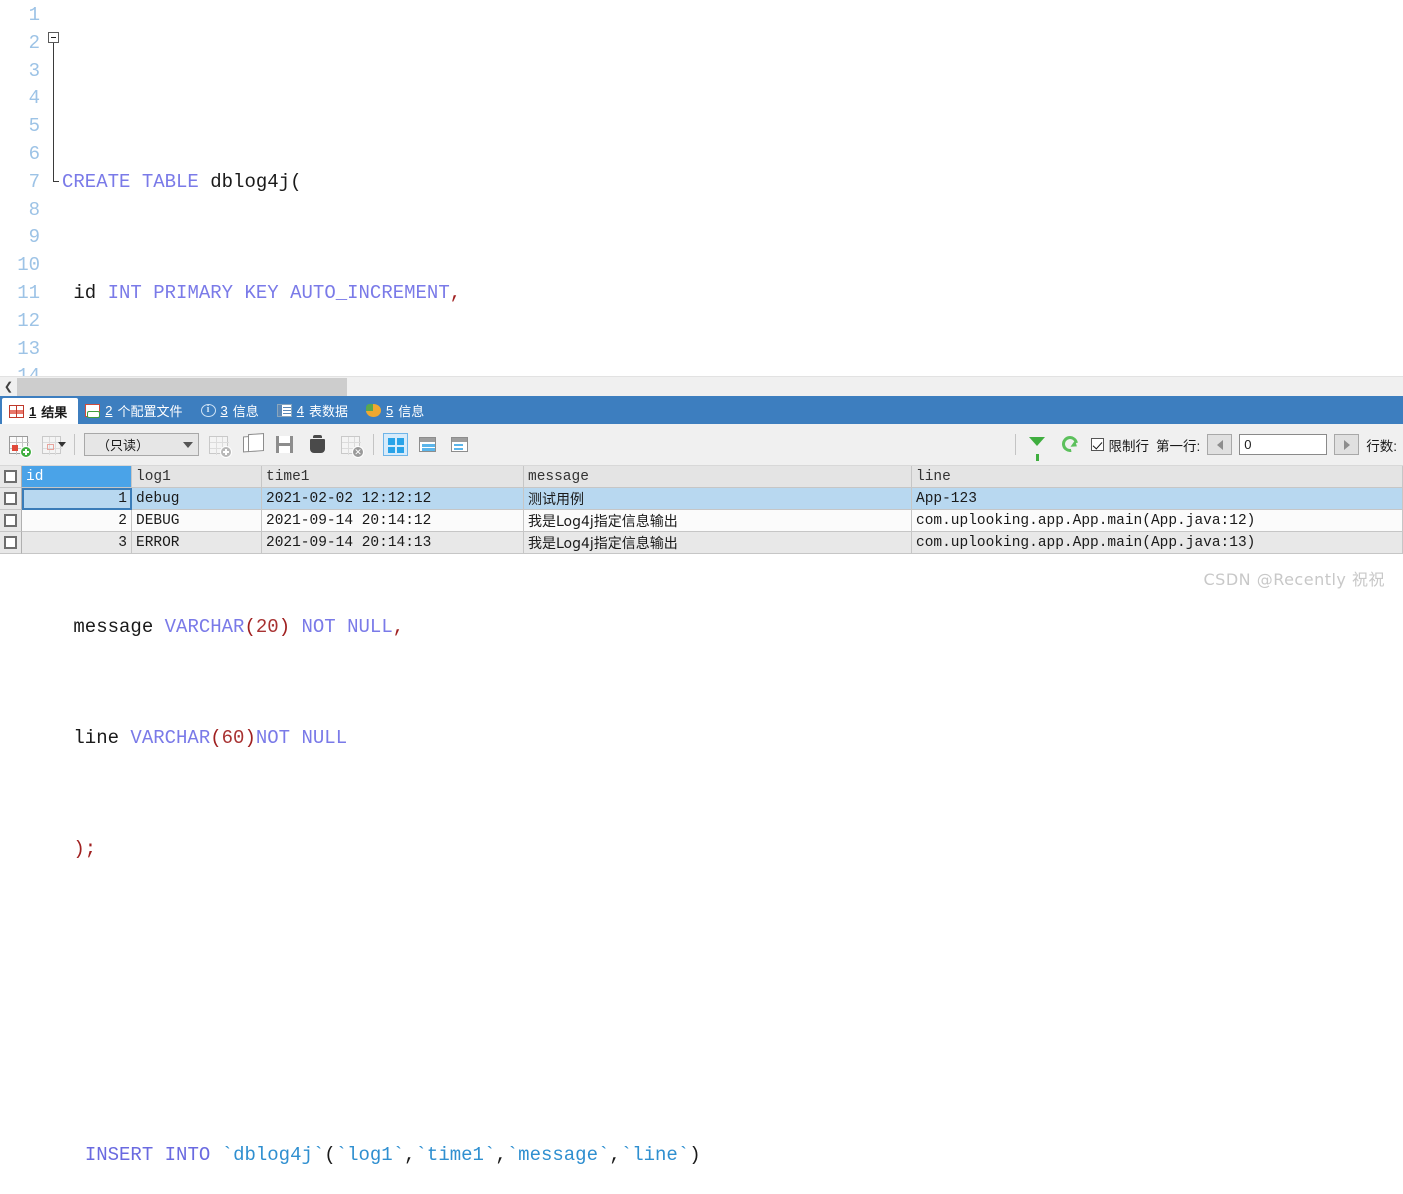 This screenshot has height=1194, width=1403. I want to click on chevron-down-icon, so click(62, 444).